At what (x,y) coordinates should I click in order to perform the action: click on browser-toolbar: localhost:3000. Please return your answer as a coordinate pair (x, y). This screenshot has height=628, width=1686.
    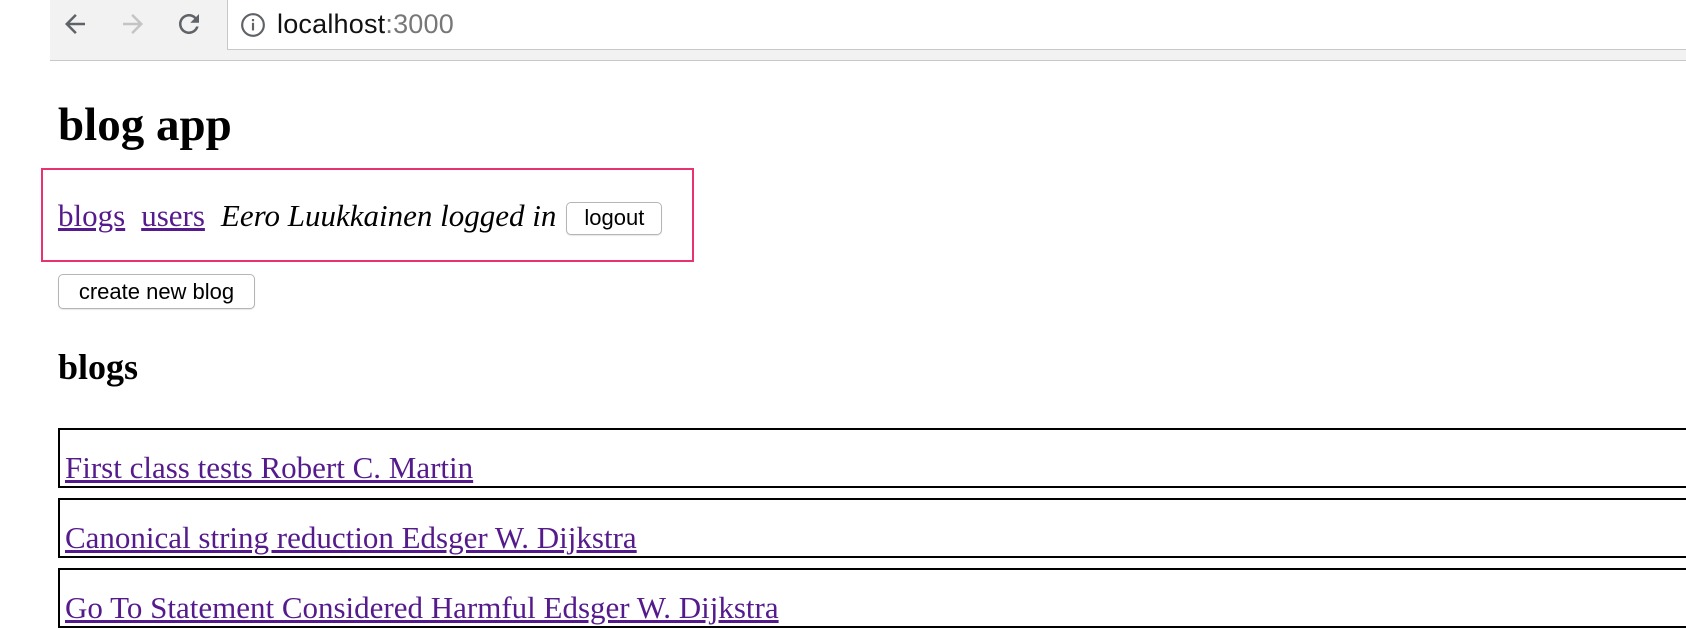
    Looking at the image, I should click on (868, 30).